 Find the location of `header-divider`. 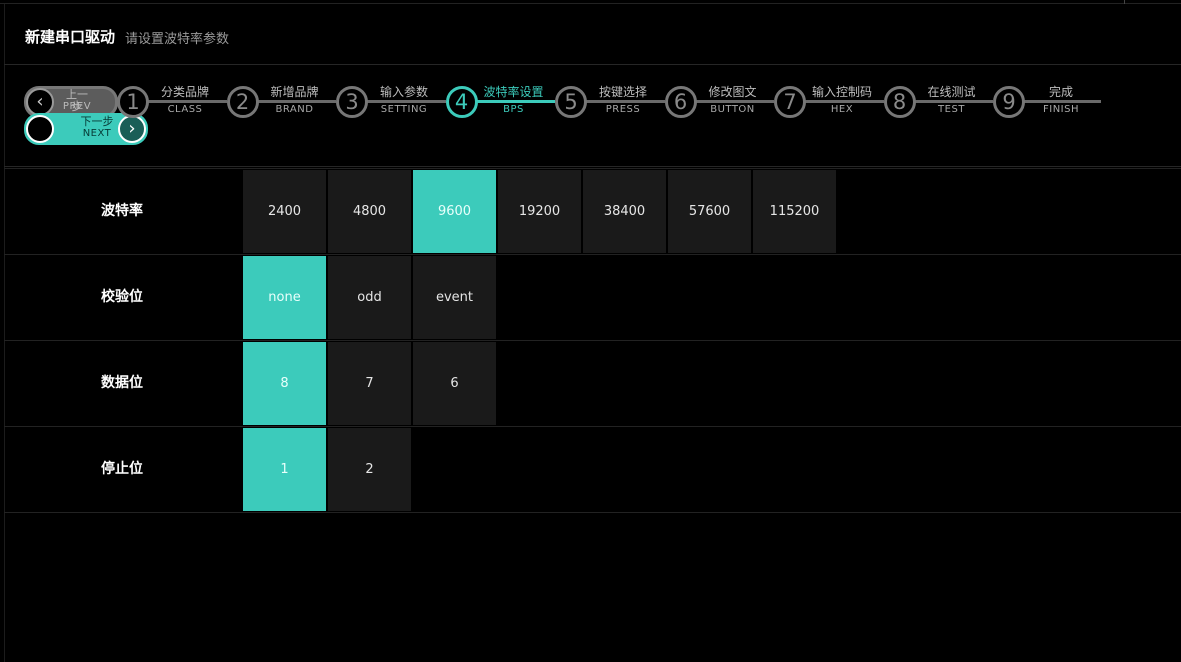

header-divider is located at coordinates (592, 64).